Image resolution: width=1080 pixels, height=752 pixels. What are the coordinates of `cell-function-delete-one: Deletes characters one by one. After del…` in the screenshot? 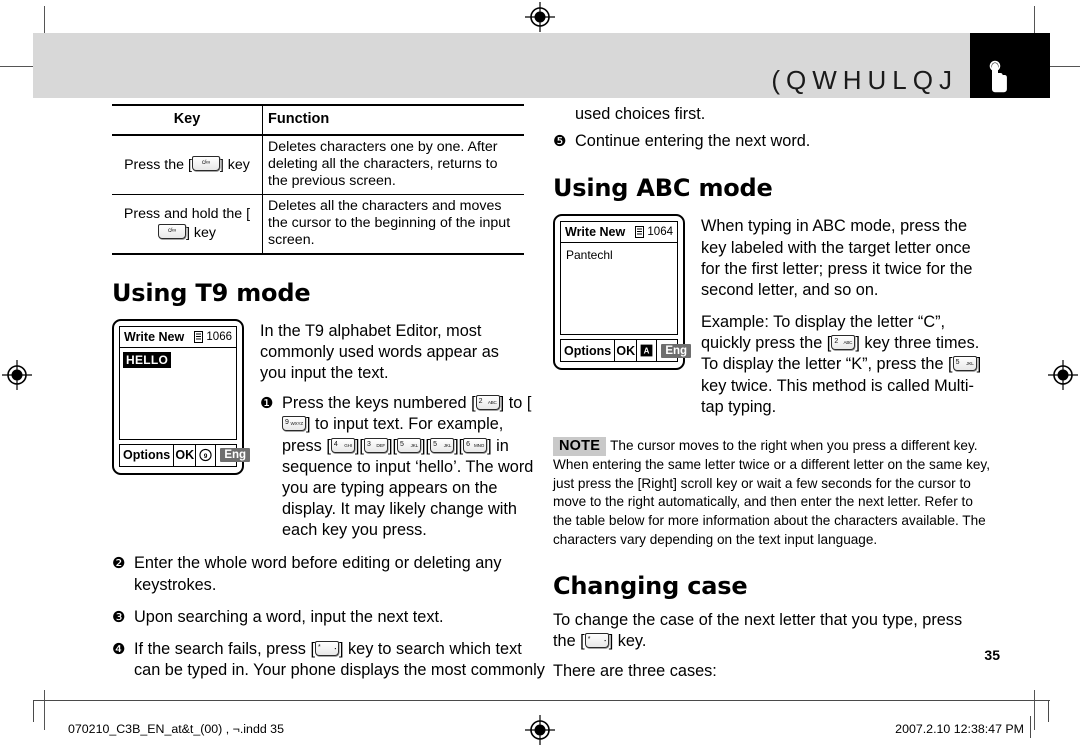 It's located at (383, 164).